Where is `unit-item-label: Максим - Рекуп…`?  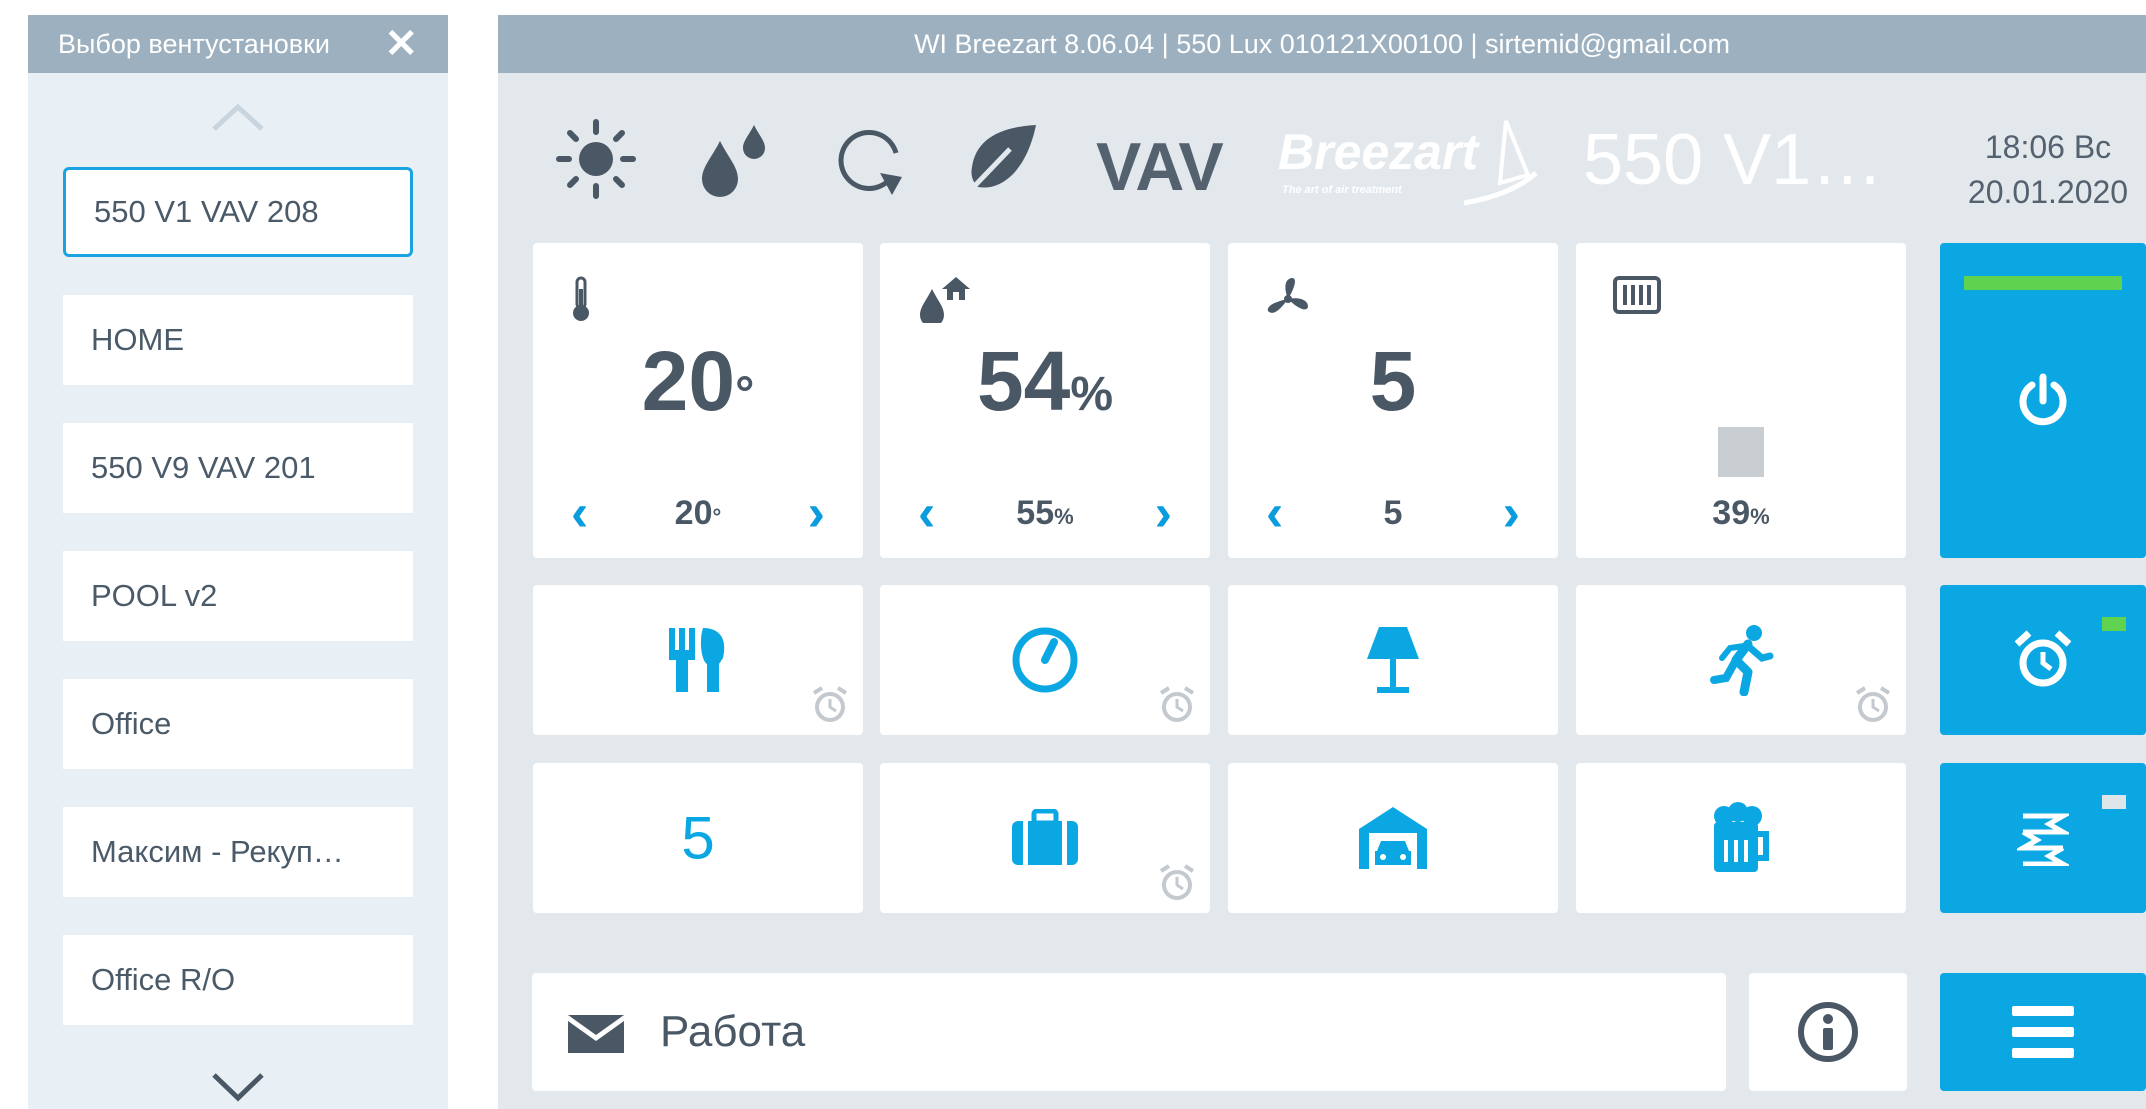 unit-item-label: Максим - Рекуп… is located at coordinates (217, 851).